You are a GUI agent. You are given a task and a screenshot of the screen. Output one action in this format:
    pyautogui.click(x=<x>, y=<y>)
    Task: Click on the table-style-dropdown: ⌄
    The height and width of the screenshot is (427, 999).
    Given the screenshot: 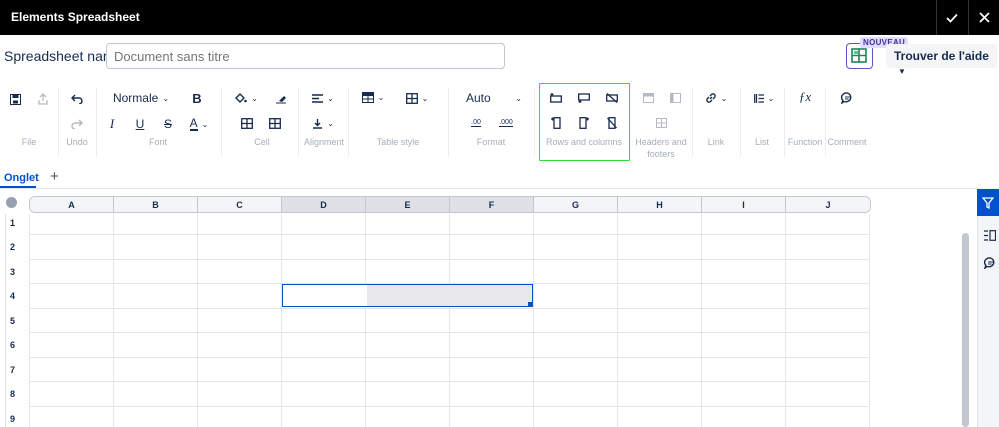 What is the action you would take?
    pyautogui.click(x=373, y=97)
    